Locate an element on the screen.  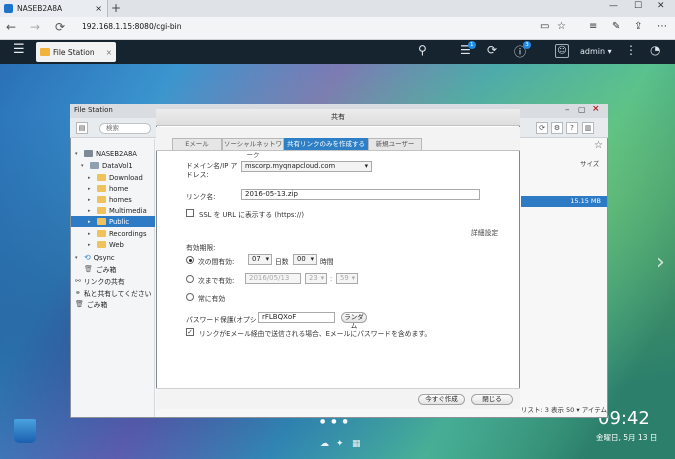
column-header-size: サイズ is located at coordinates (589, 163).